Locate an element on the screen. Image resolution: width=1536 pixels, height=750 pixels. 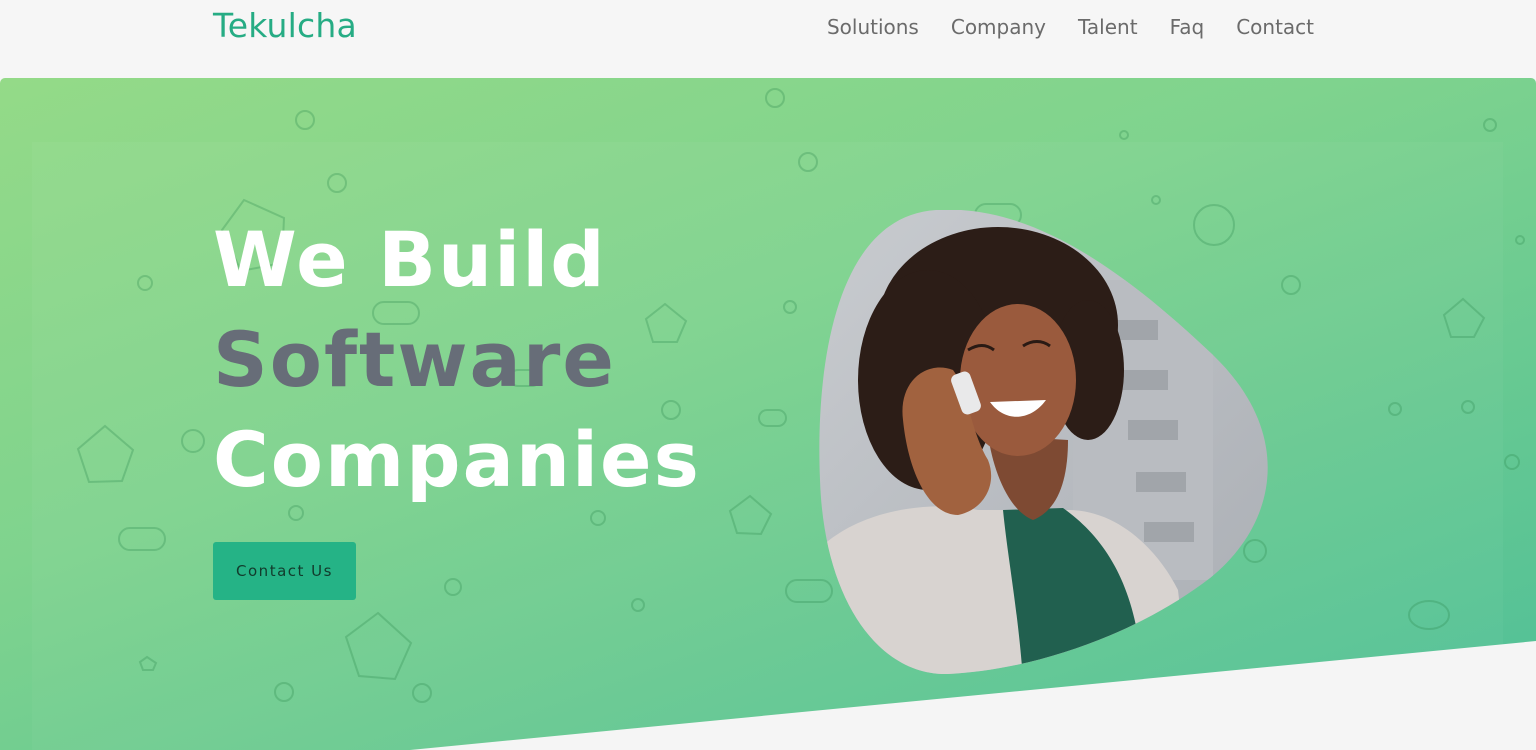
nav-solutions: Solutions is located at coordinates (873, 27).